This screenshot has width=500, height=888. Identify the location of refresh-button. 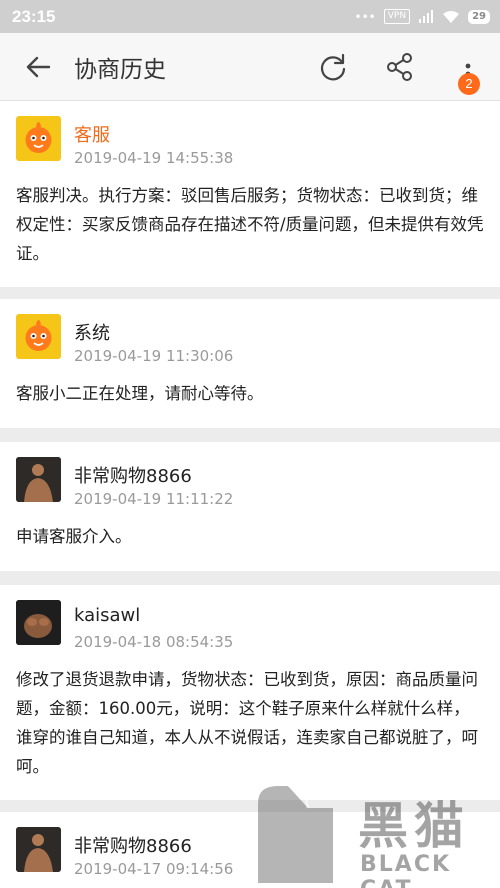
(333, 67).